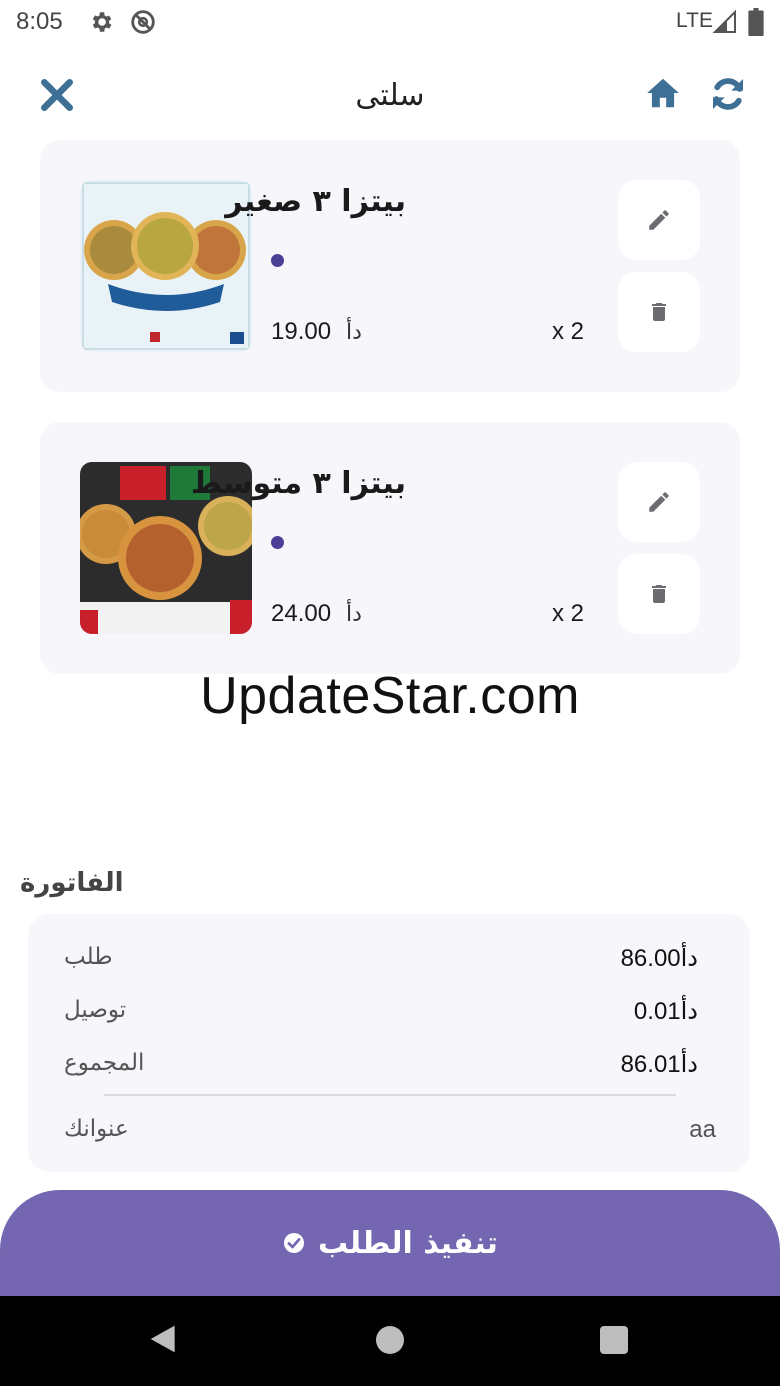 Image resolution: width=780 pixels, height=1386 pixels. What do you see at coordinates (408, 1243) in the screenshot?
I see `submit-label: تنفيذ الطلب` at bounding box center [408, 1243].